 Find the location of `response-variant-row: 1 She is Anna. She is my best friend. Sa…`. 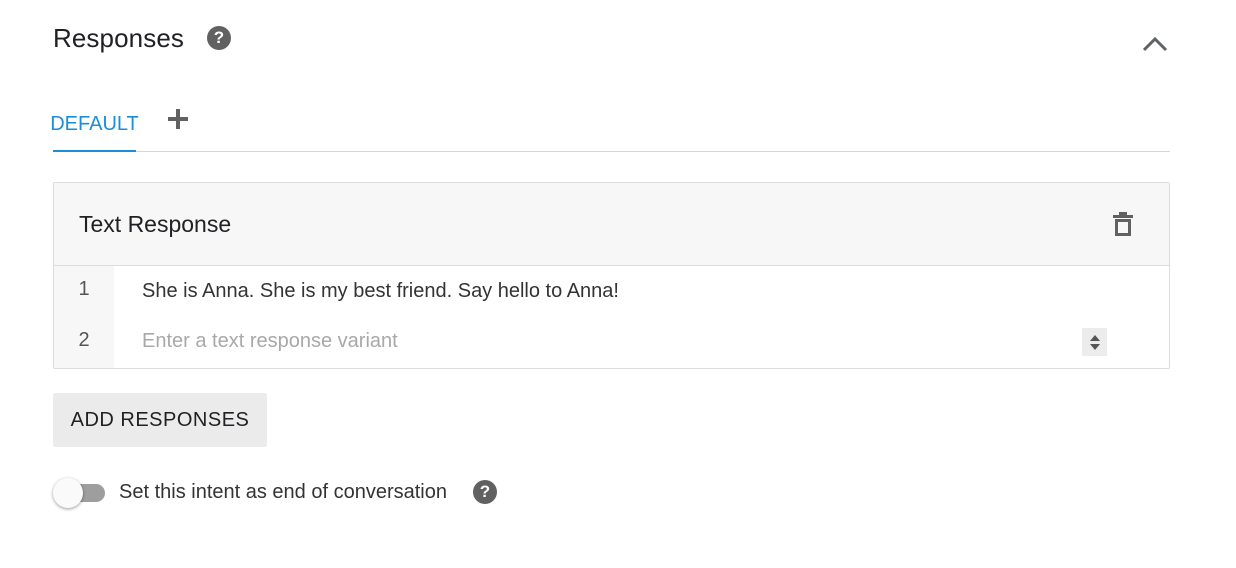

response-variant-row: 1 She is Anna. She is my best friend. Sa… is located at coordinates (611, 291).